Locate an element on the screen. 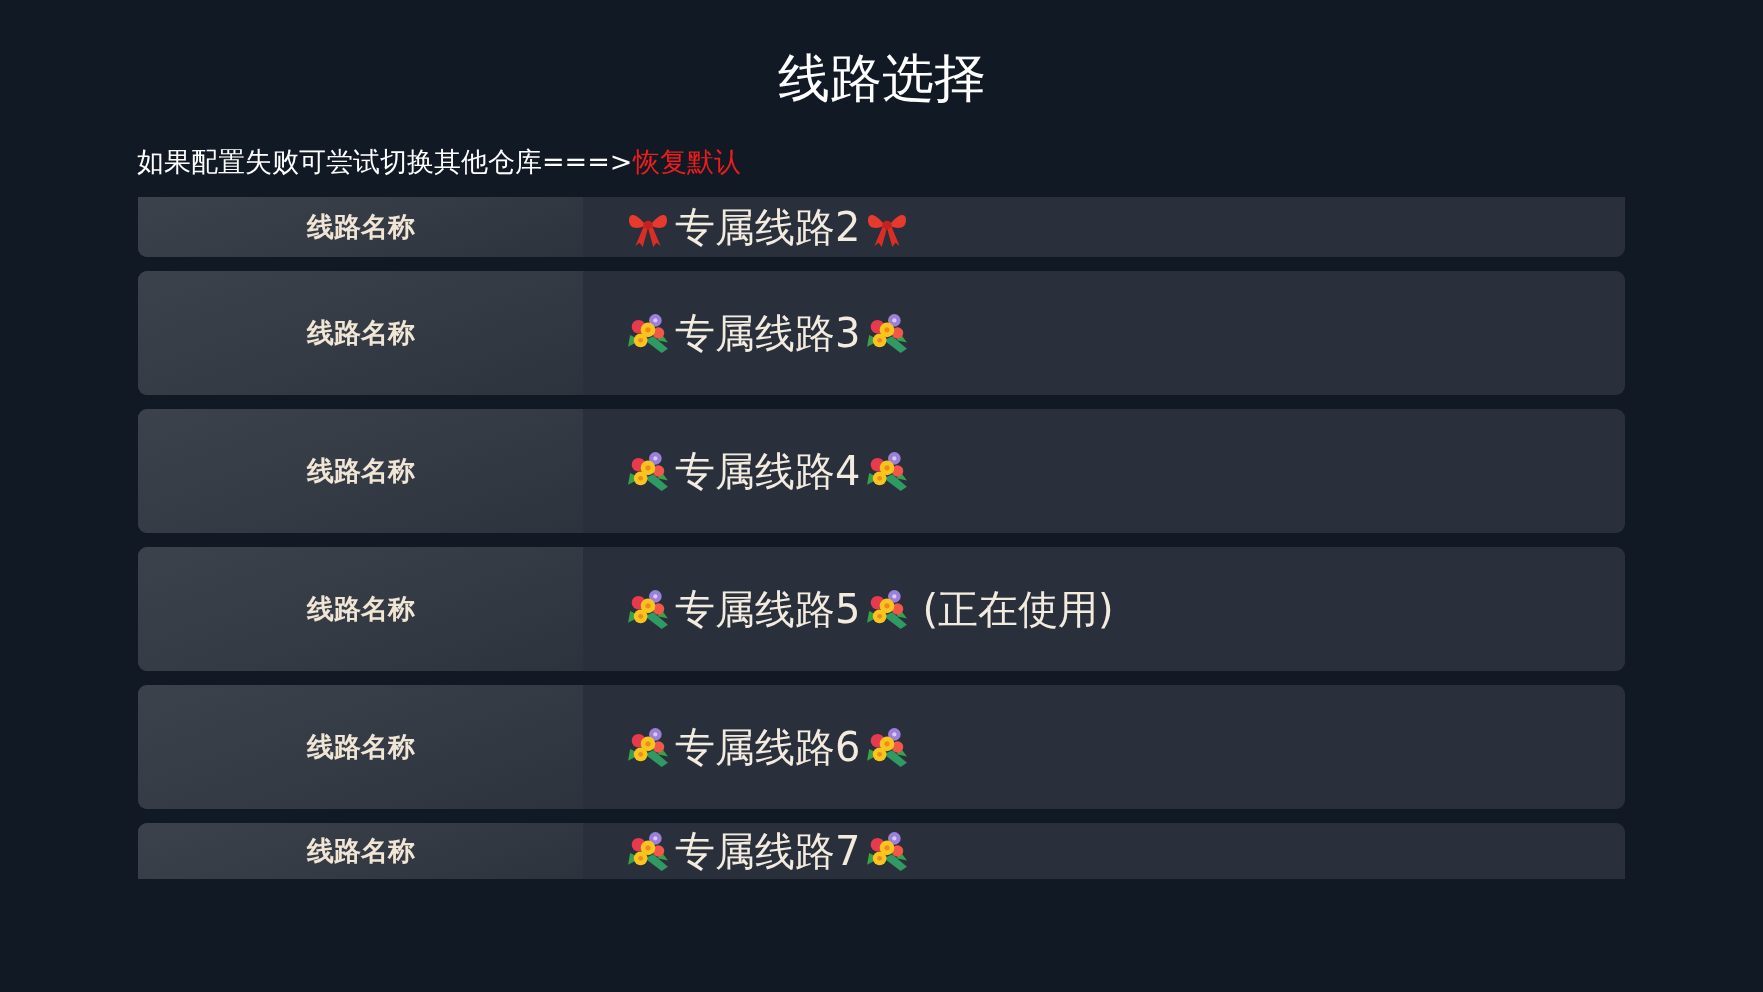  page-title: 线路选择 is located at coordinates (881, 78).